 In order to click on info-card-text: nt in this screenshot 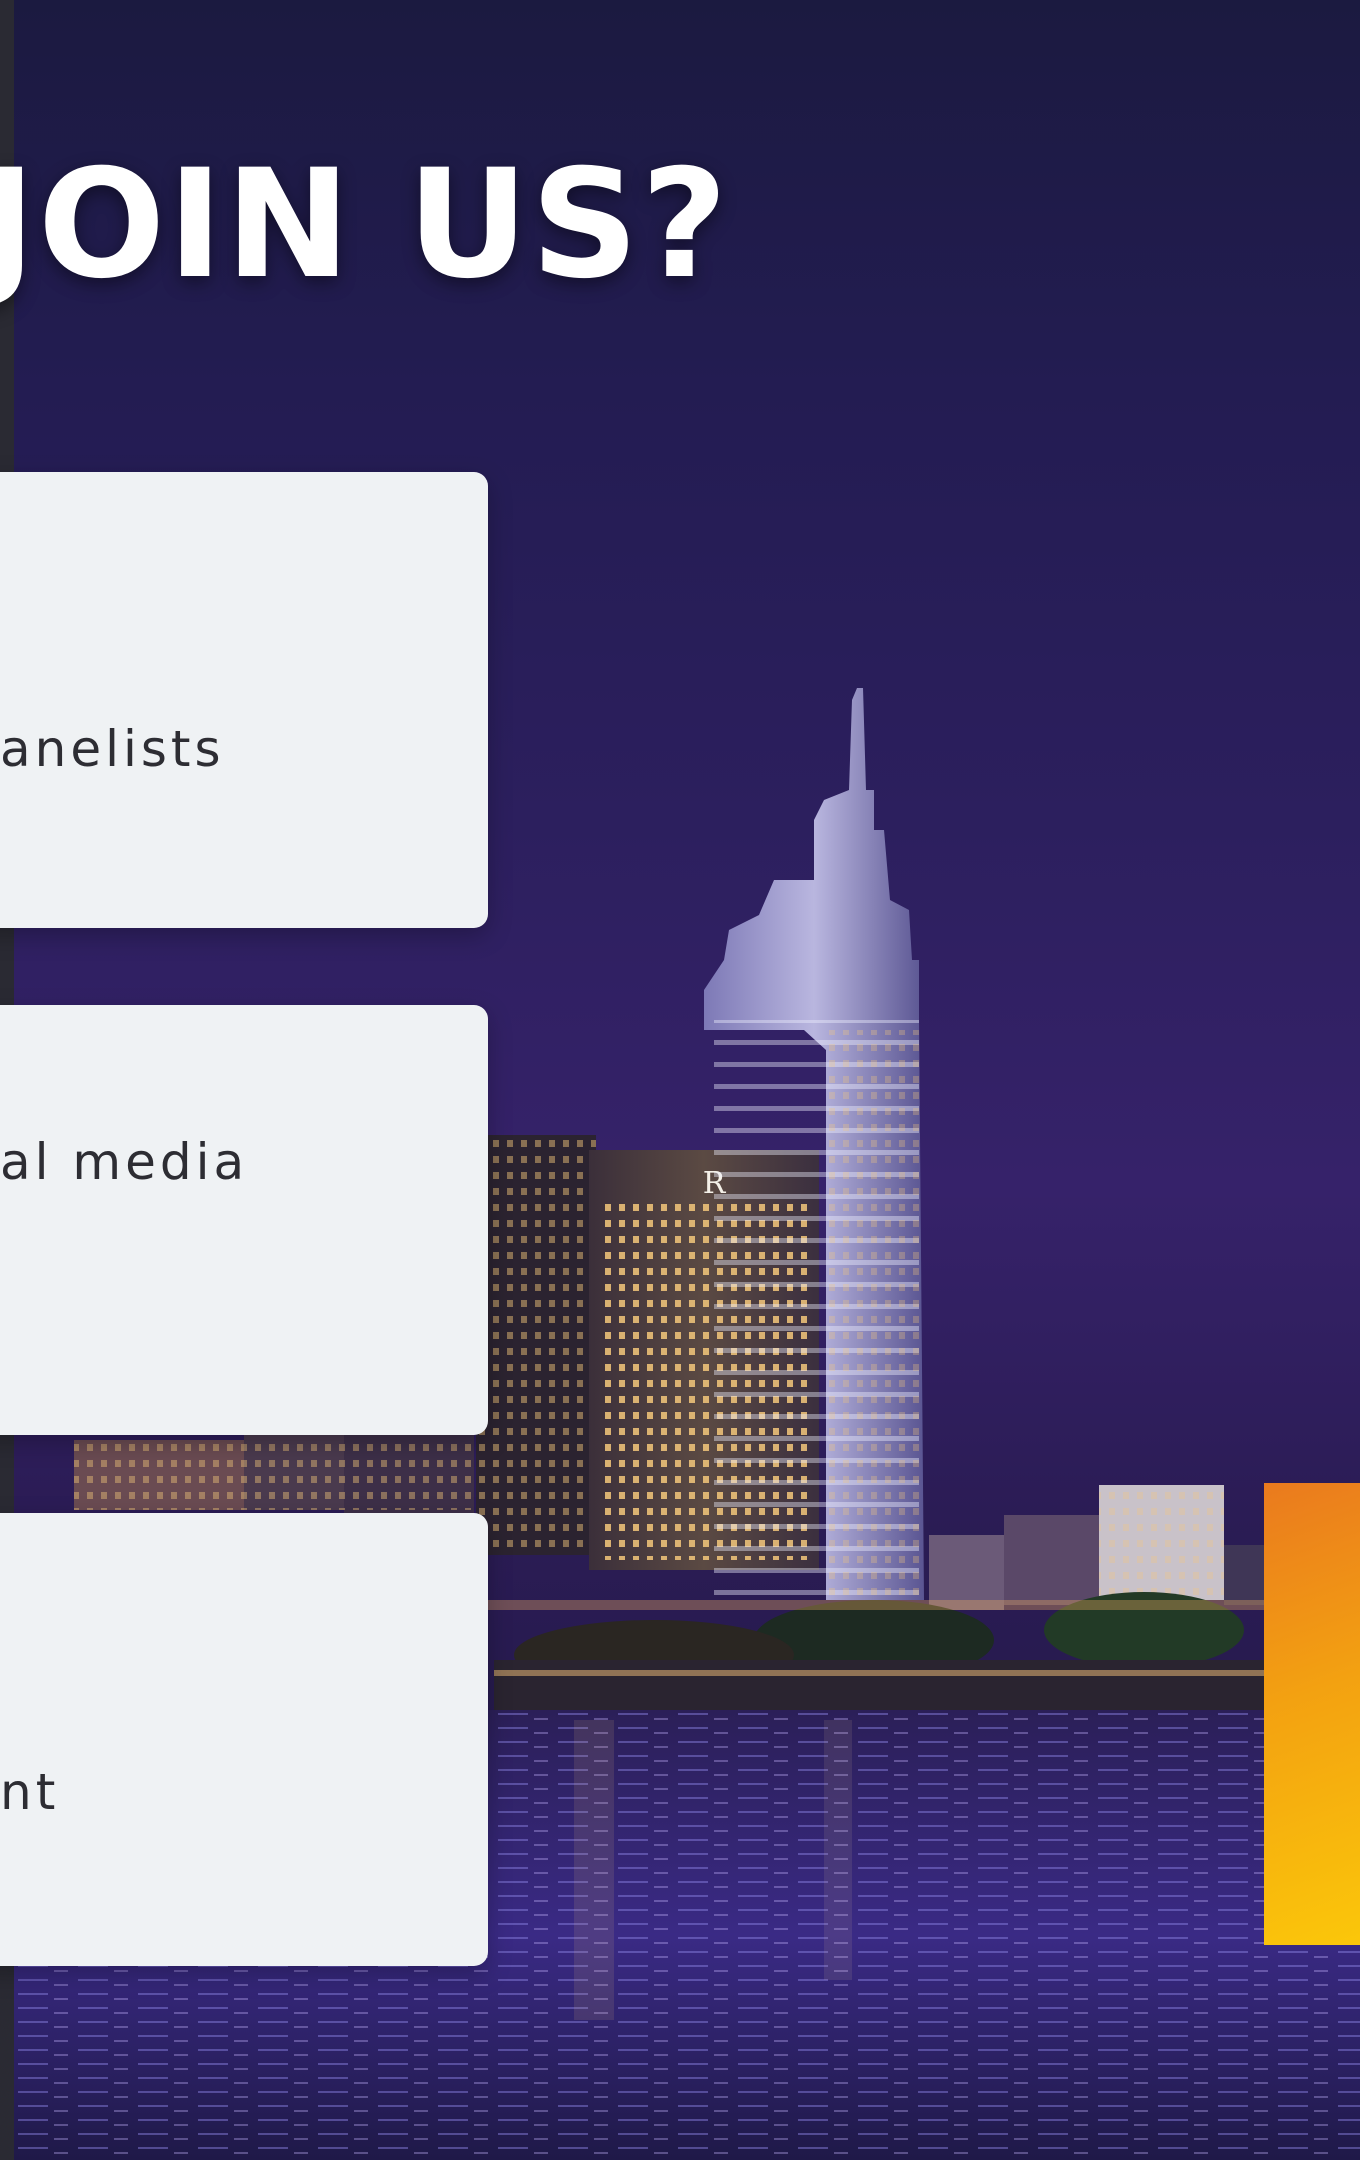, I will do `click(30, 1792)`.